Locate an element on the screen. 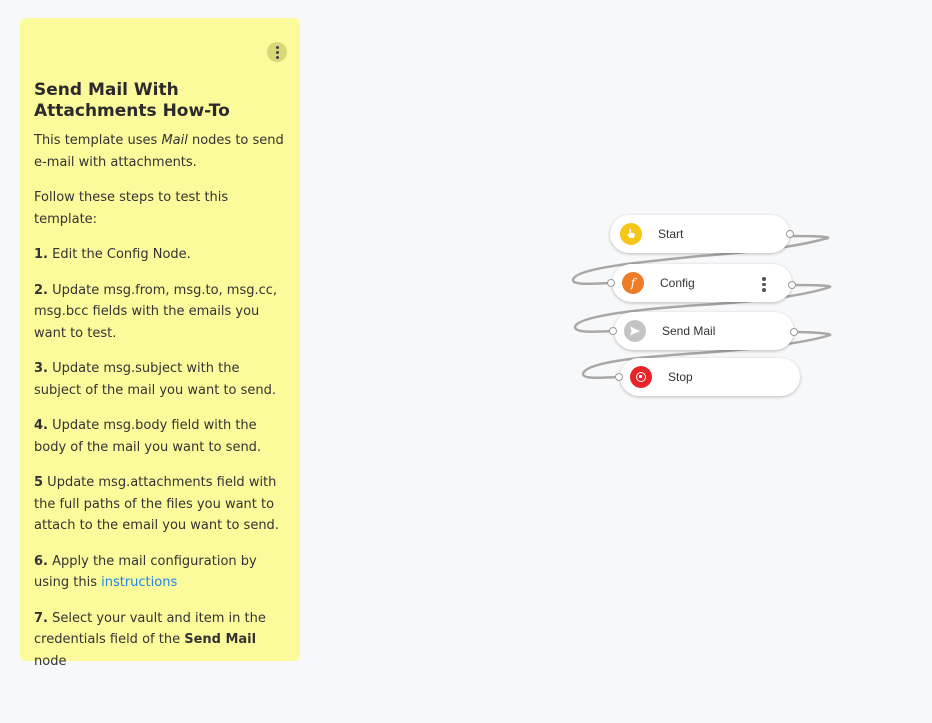 The image size is (932, 723). send-mail-output-port is located at coordinates (794, 332).